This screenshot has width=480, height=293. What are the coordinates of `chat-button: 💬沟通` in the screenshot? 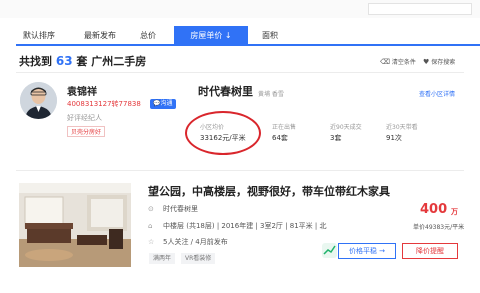 It's located at (163, 104).